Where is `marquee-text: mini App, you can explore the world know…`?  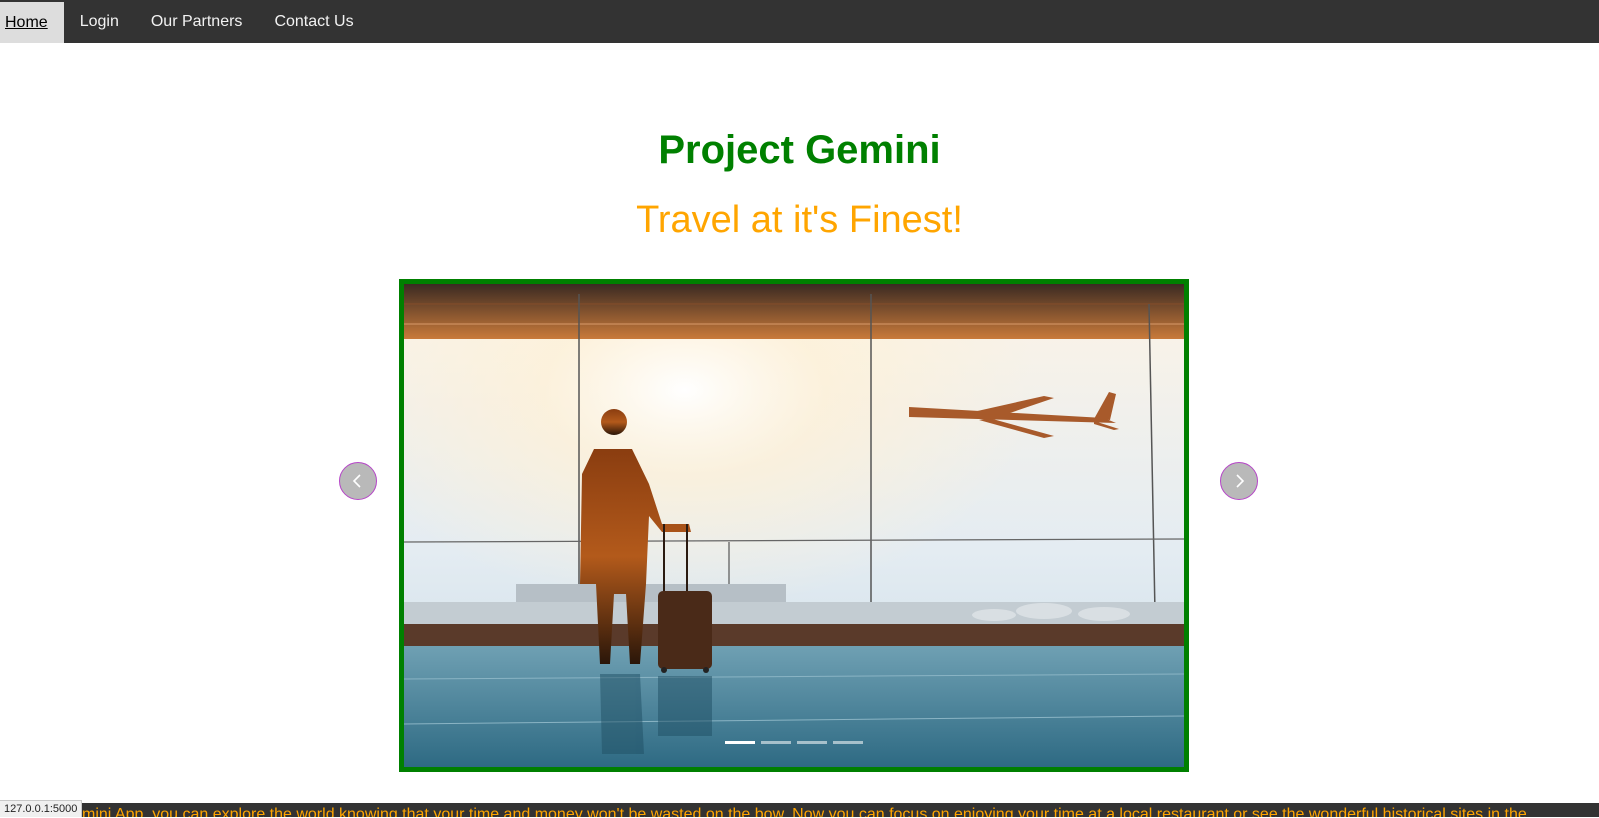
marquee-text: mini App, you can explore the world know… is located at coordinates (804, 811).